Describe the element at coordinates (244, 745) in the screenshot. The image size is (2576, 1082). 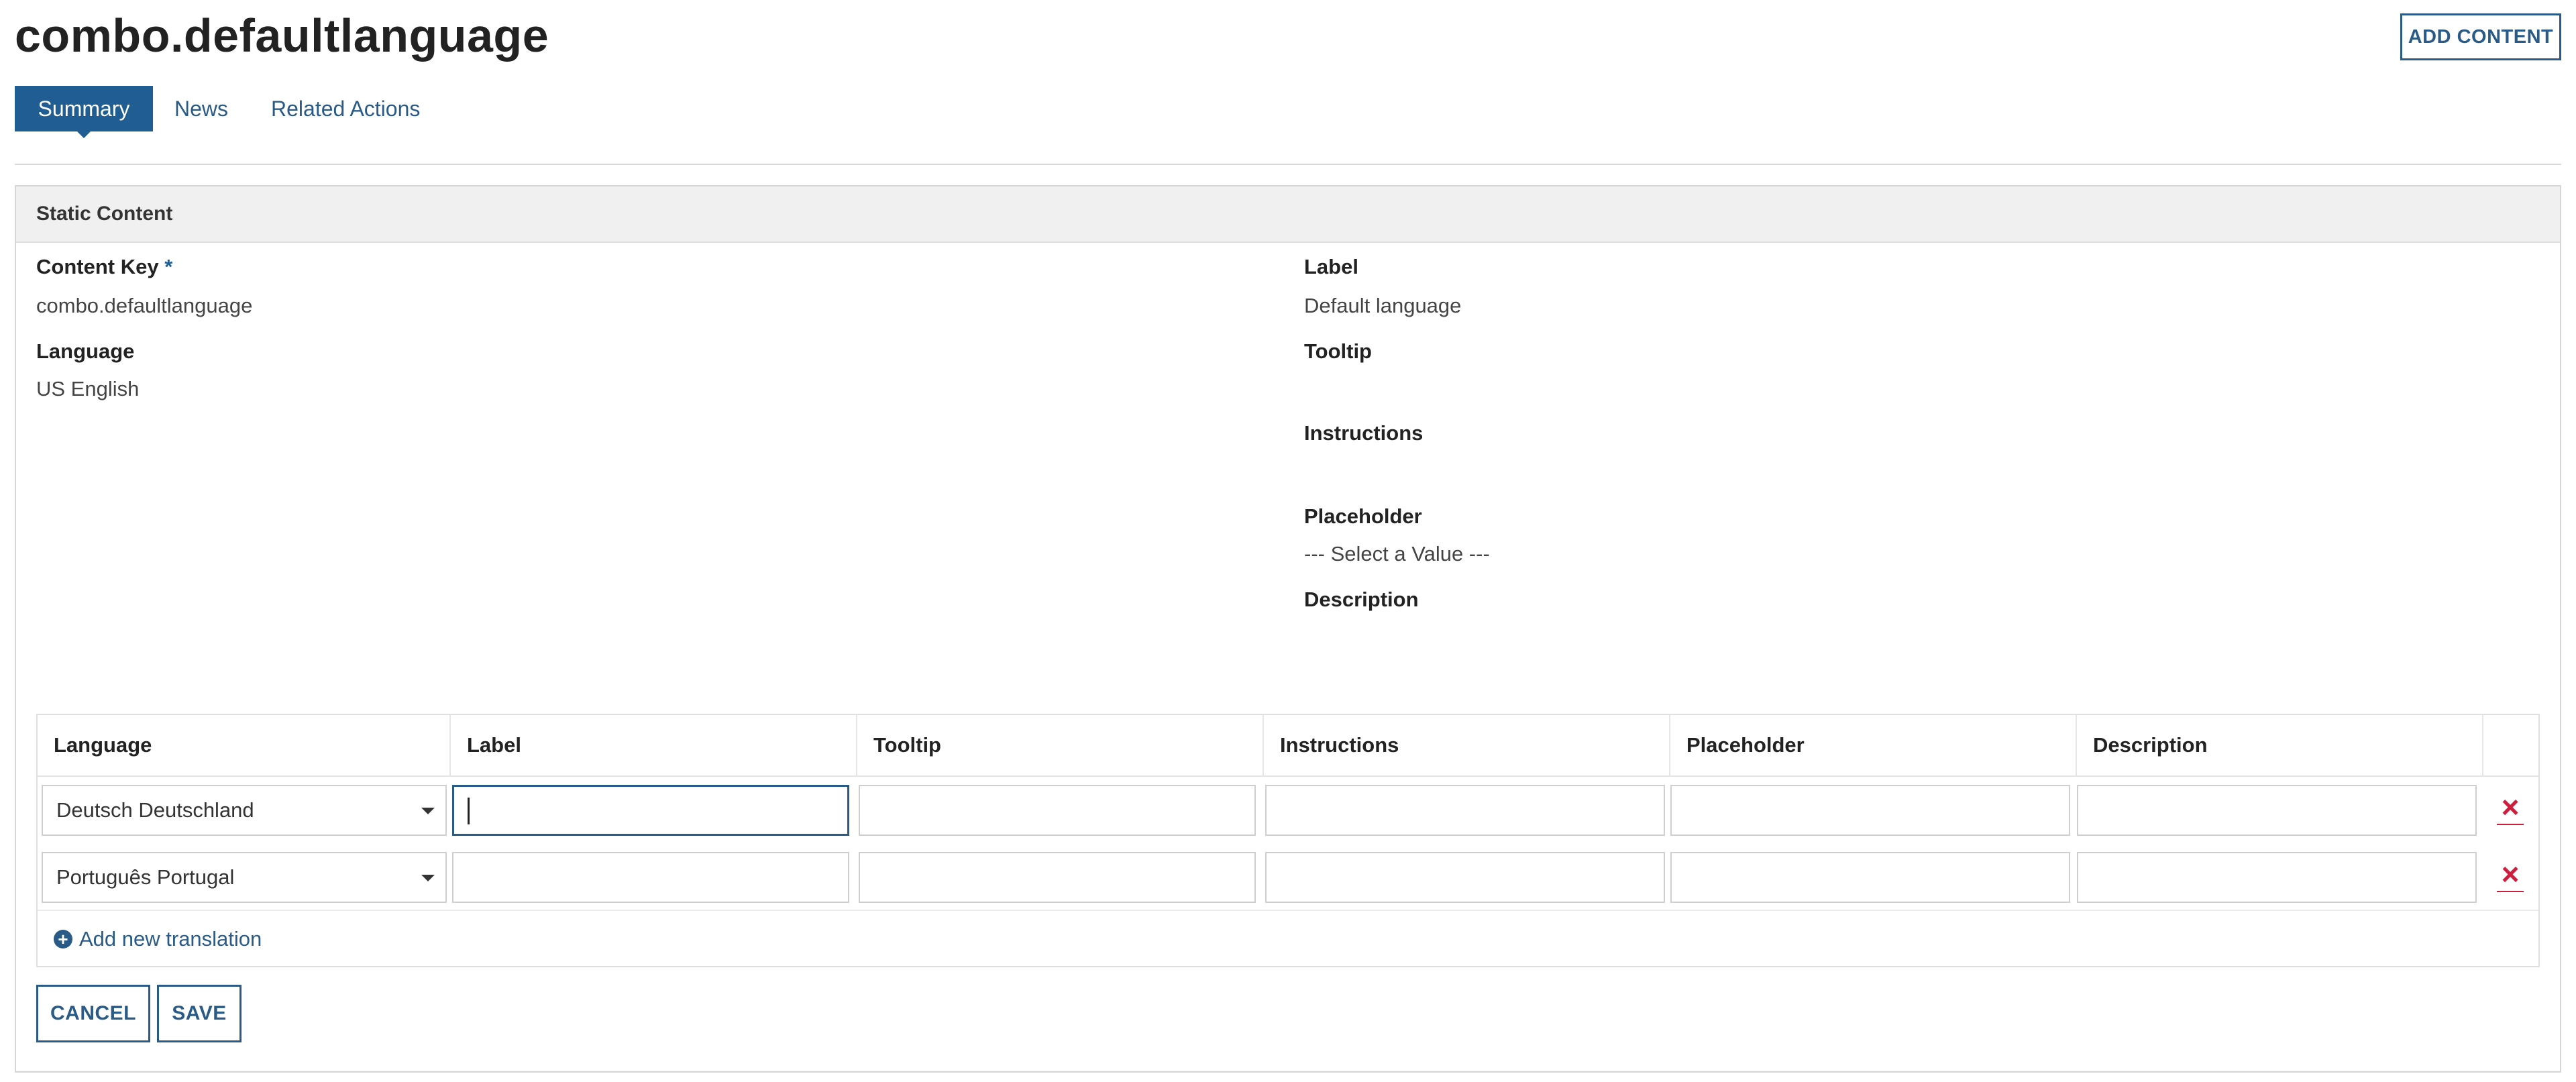
I see `column-header-language: Language` at that location.